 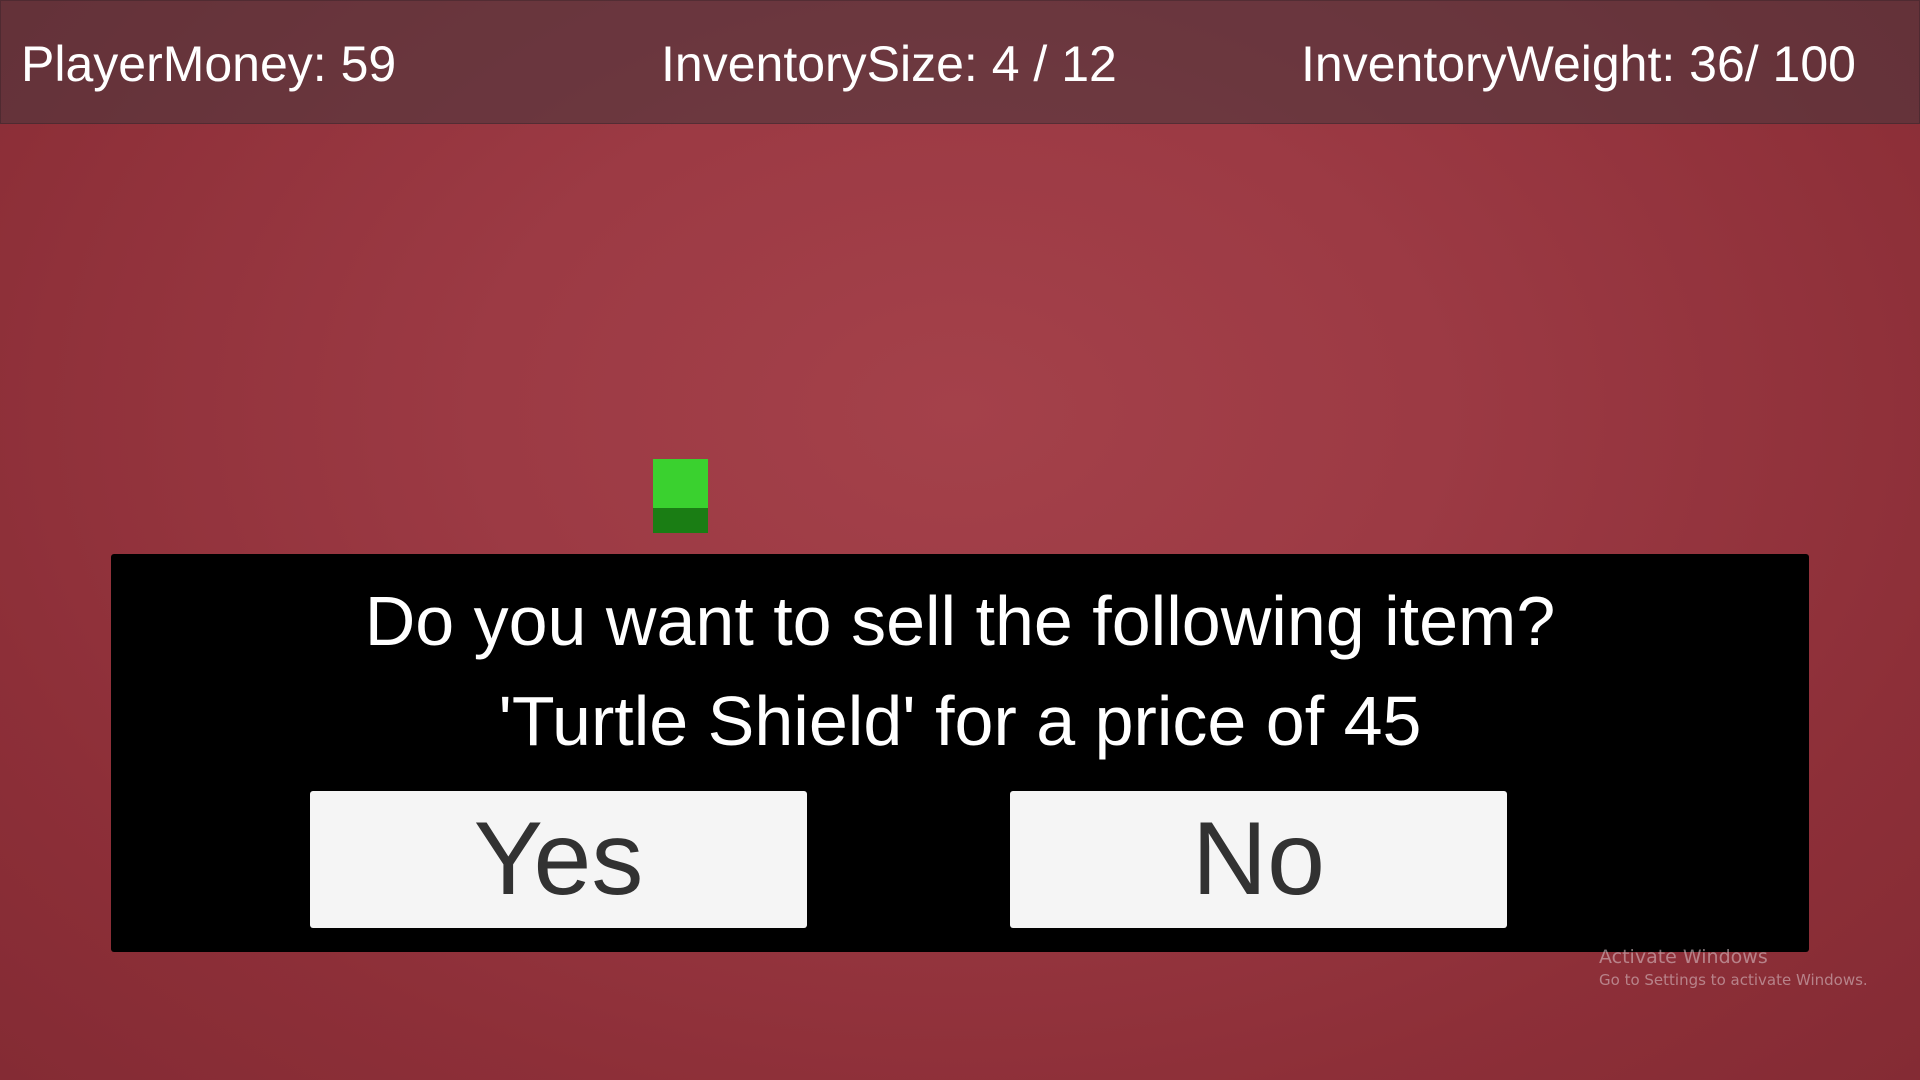 I want to click on watermark-title: Activate Windows, so click(x=1683, y=957).